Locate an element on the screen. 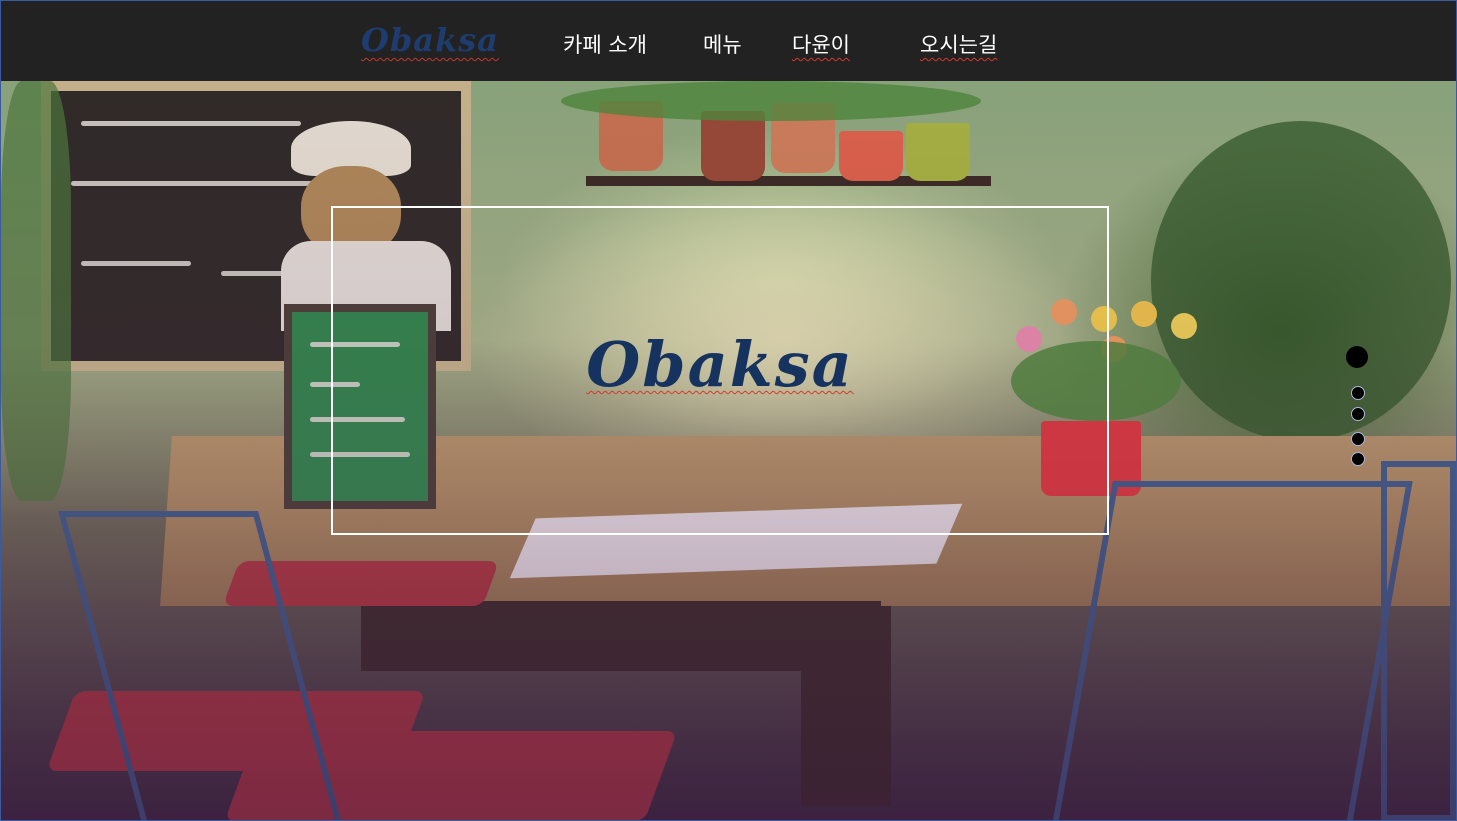  slide-dot-active is located at coordinates (1357, 357).